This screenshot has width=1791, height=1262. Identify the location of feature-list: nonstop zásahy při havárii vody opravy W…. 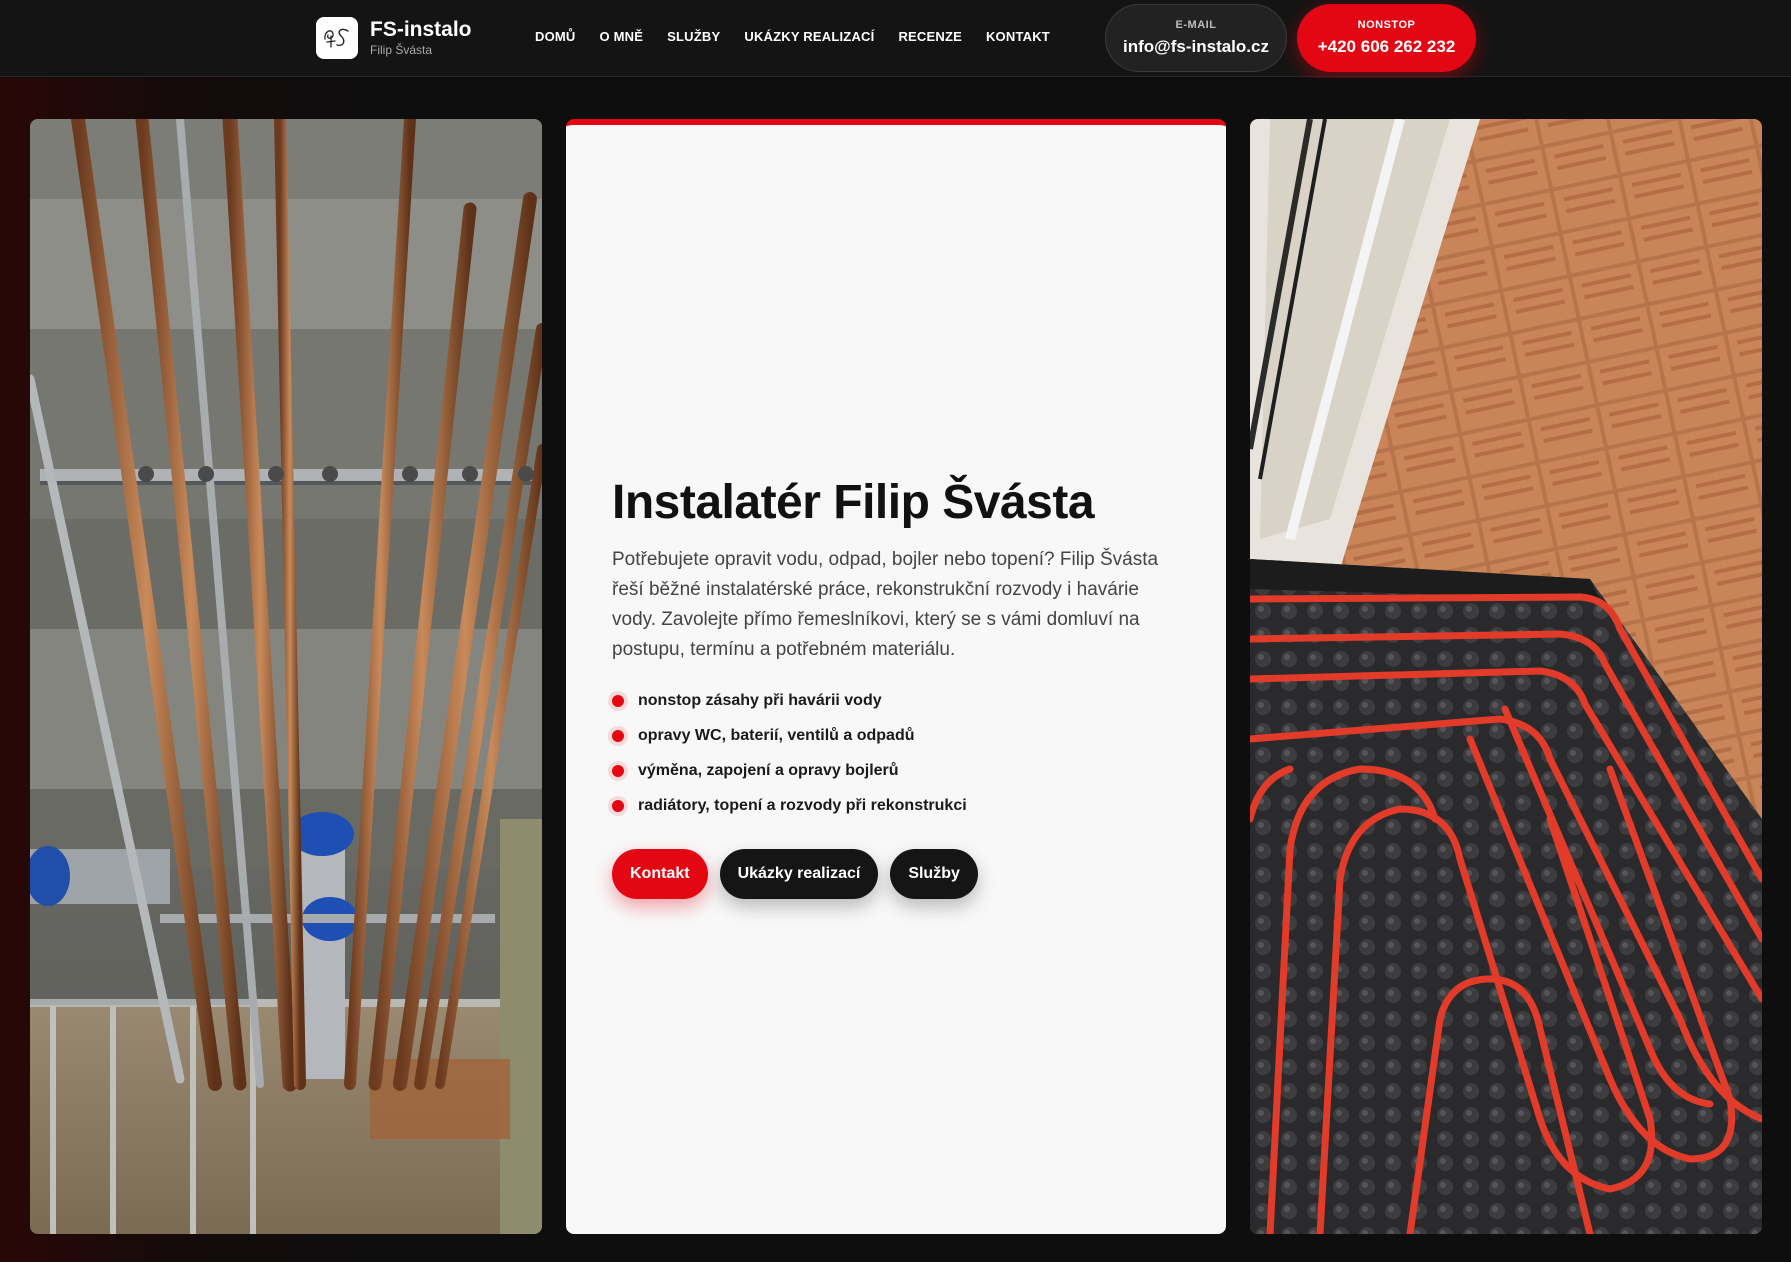
(897, 753).